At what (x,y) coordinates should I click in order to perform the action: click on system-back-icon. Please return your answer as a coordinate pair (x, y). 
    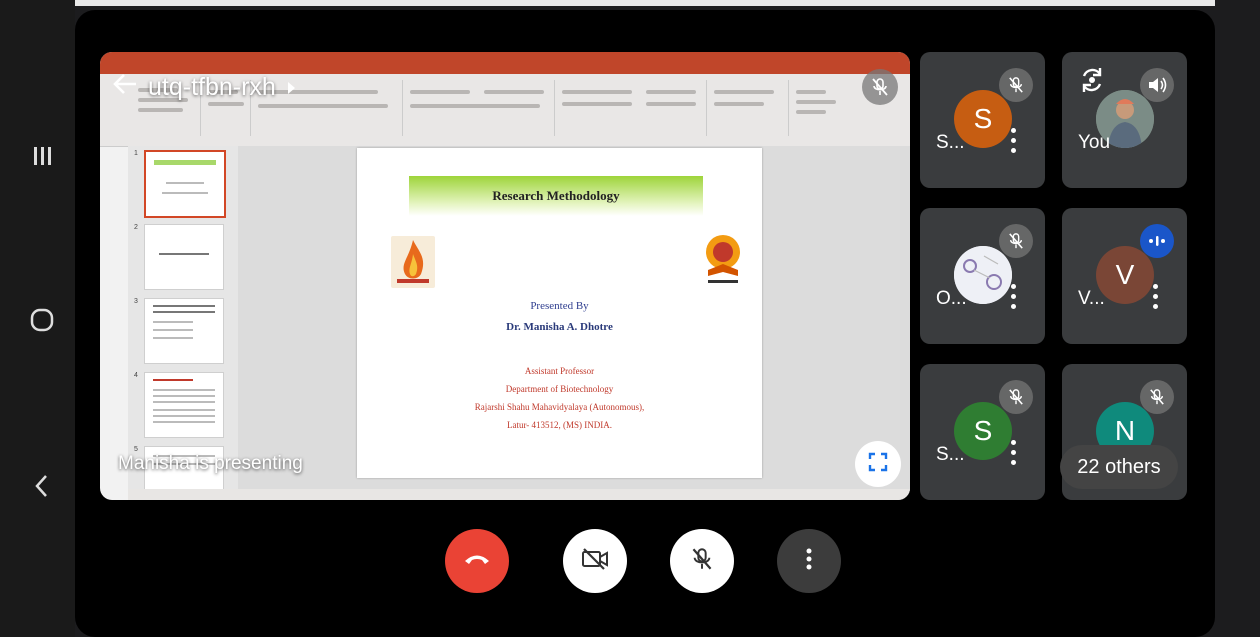
    Looking at the image, I should click on (42, 486).